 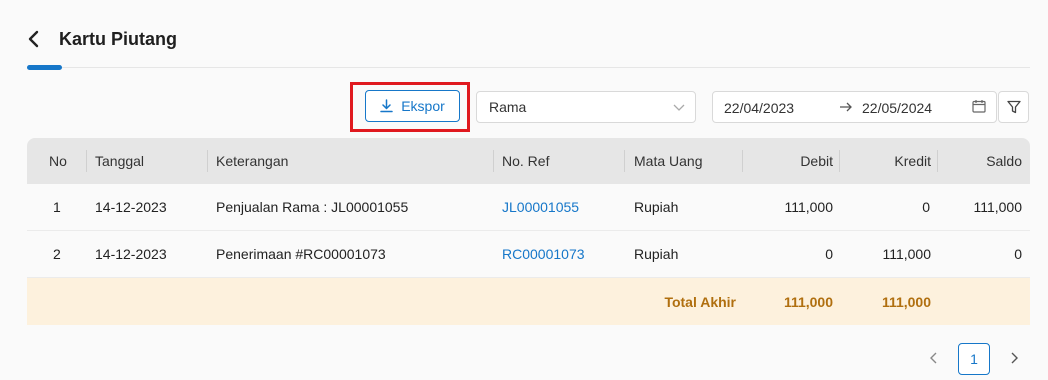 What do you see at coordinates (423, 106) in the screenshot?
I see `export-button-label: Ekspor` at bounding box center [423, 106].